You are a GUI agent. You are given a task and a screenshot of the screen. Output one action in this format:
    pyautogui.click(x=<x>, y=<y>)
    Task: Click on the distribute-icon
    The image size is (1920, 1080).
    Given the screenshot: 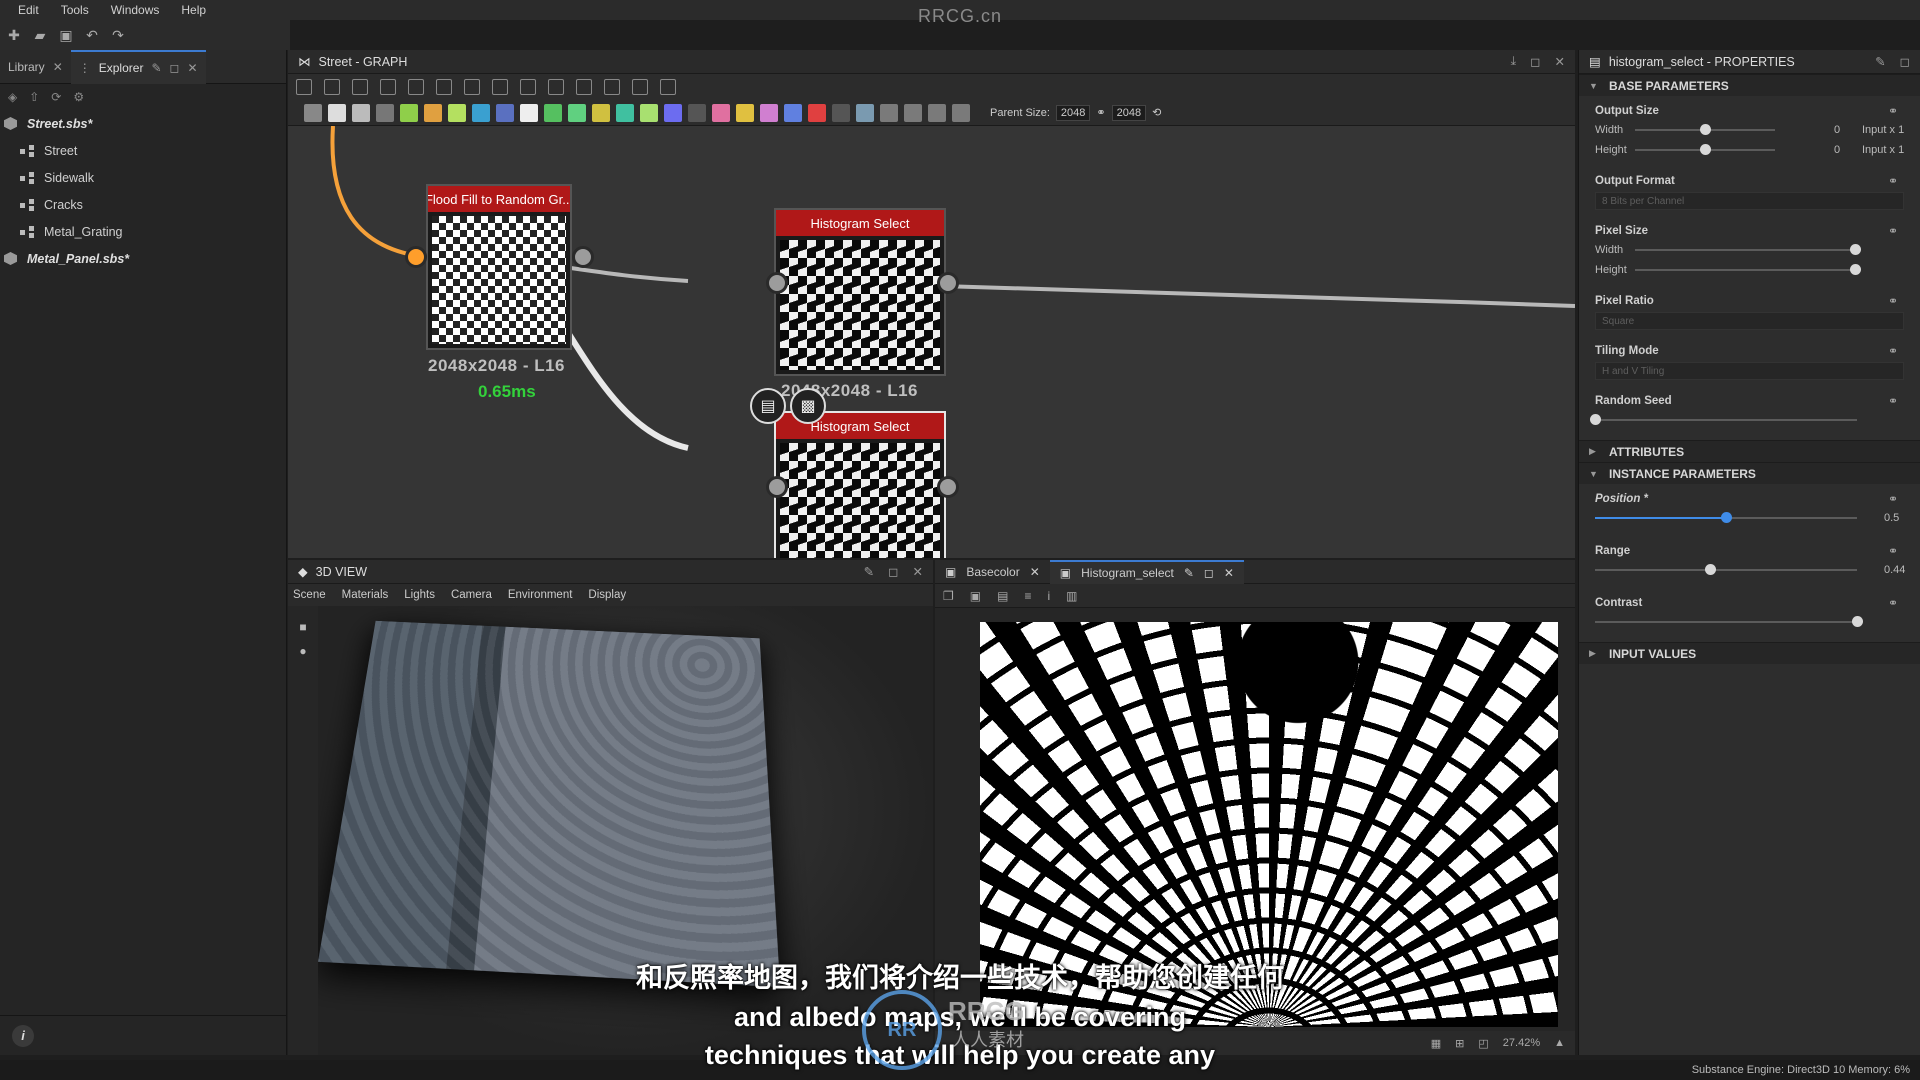 What is the action you would take?
    pyautogui.click(x=472, y=87)
    